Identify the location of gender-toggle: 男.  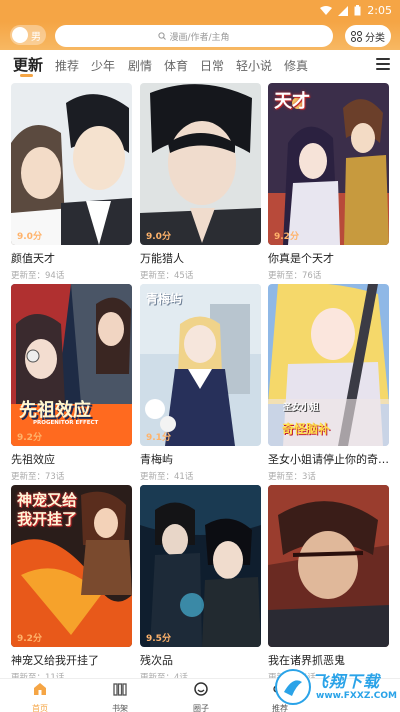
(28, 35).